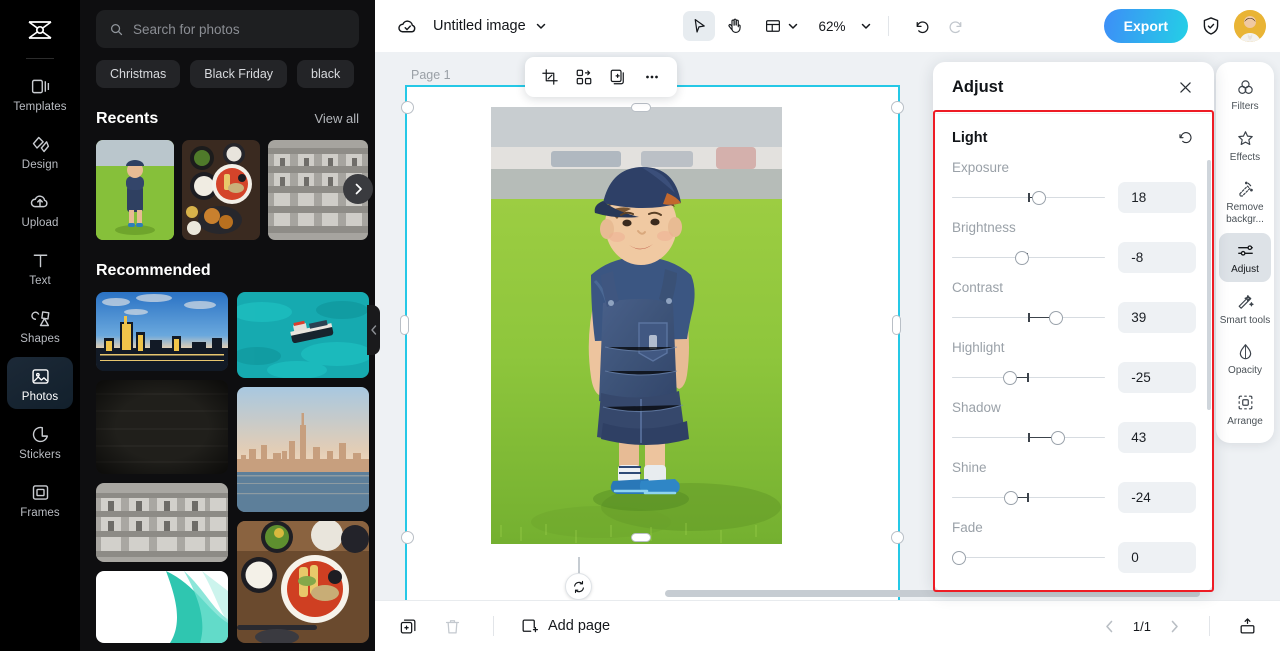 The width and height of the screenshot is (1280, 651). Describe the element at coordinates (957, 26) in the screenshot. I see `redo-button` at that location.